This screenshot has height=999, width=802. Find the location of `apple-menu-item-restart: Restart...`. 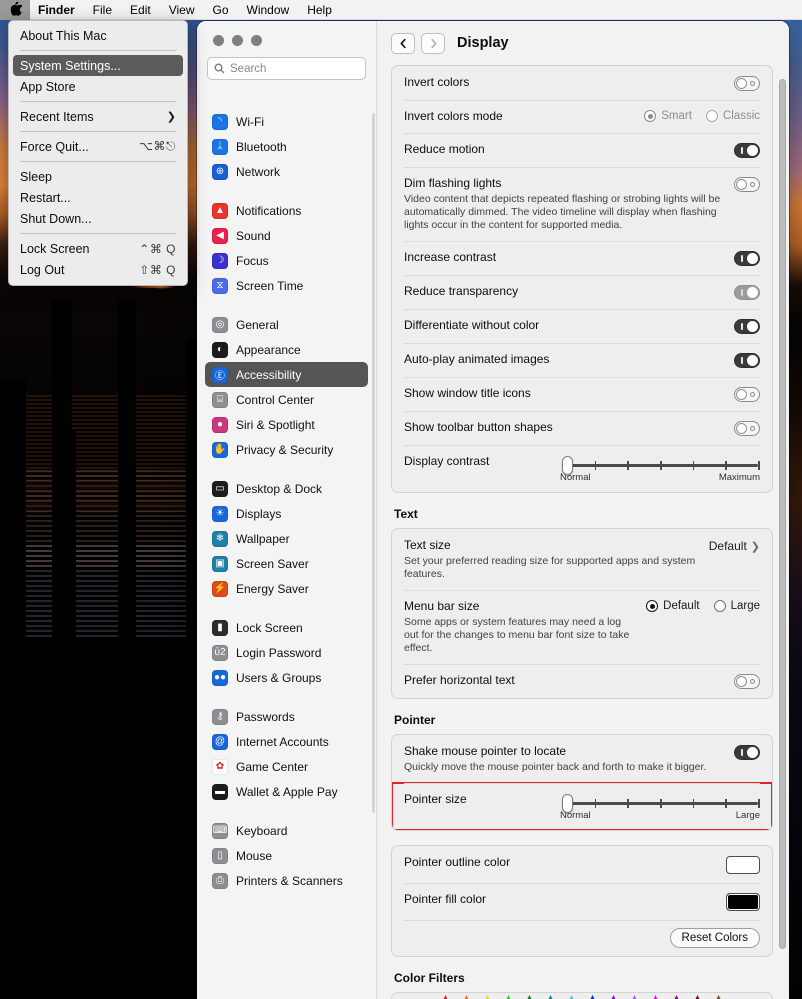

apple-menu-item-restart: Restart... is located at coordinates (98, 197).